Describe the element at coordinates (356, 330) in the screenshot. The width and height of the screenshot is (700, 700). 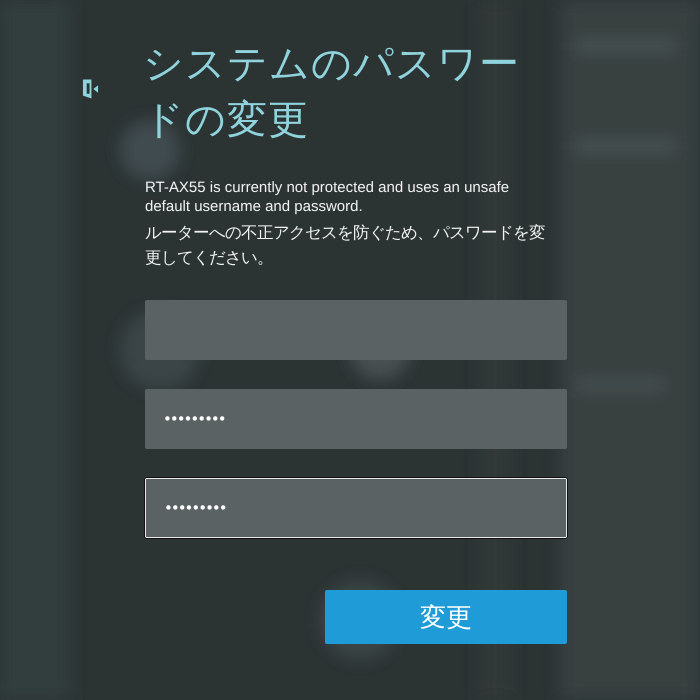
I see `input-field` at that location.